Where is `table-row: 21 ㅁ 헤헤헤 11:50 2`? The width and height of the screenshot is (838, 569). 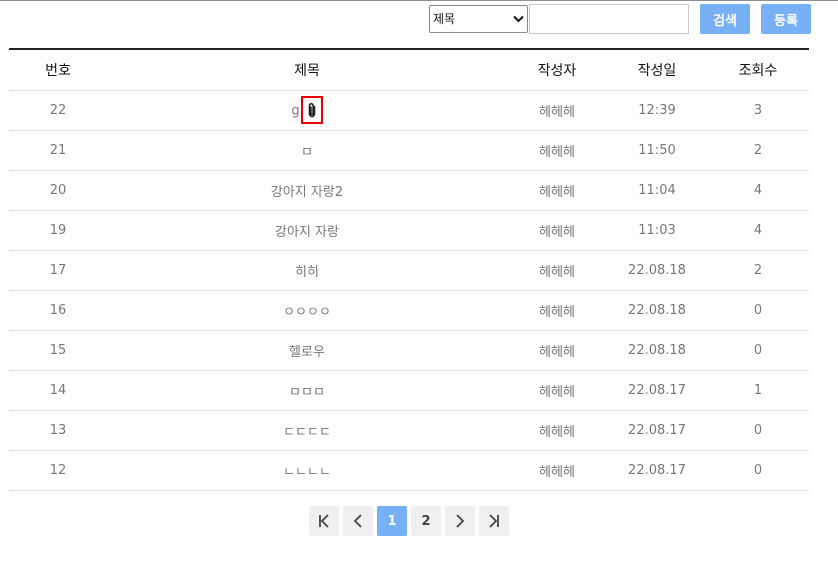
table-row: 21 ㅁ 헤헤헤 11:50 2 is located at coordinates (409, 150).